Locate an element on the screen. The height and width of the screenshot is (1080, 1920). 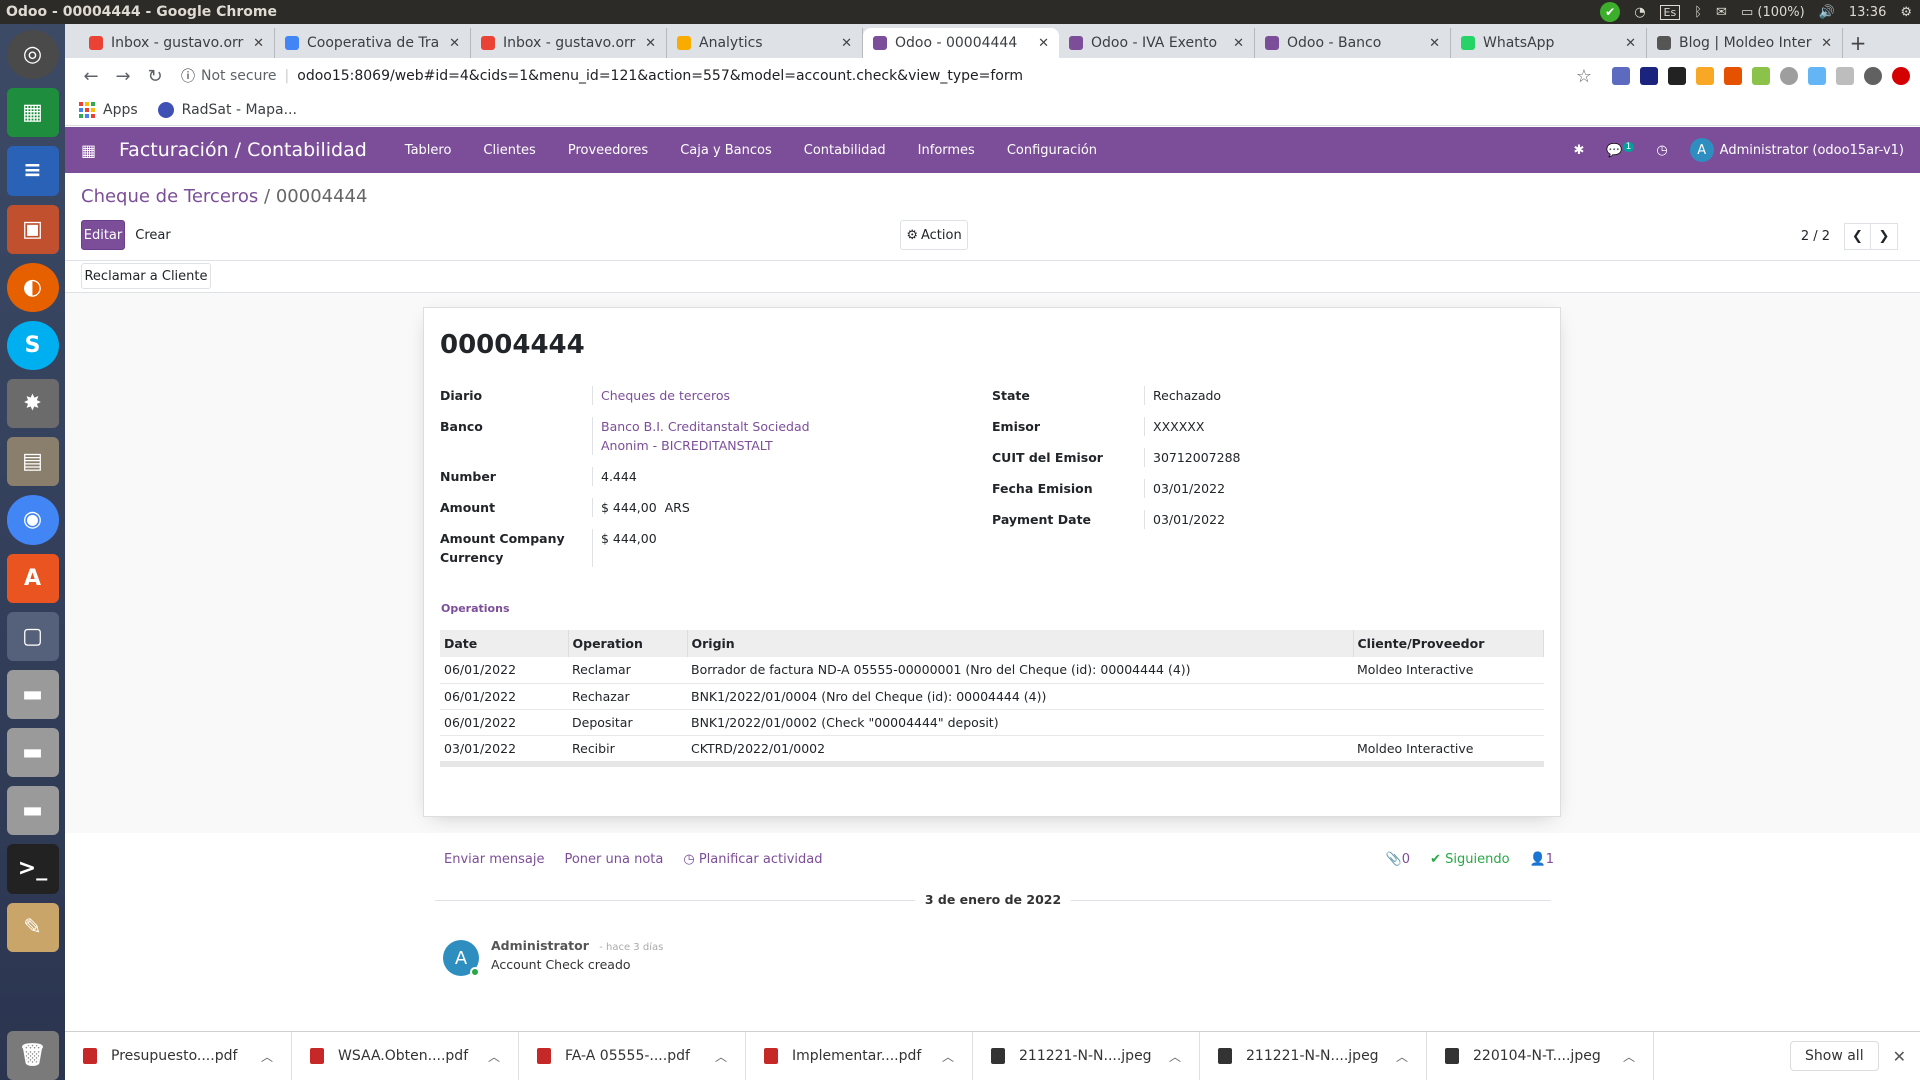
download-item: Implementar....pdf ︿ is located at coordinates (859, 1055).